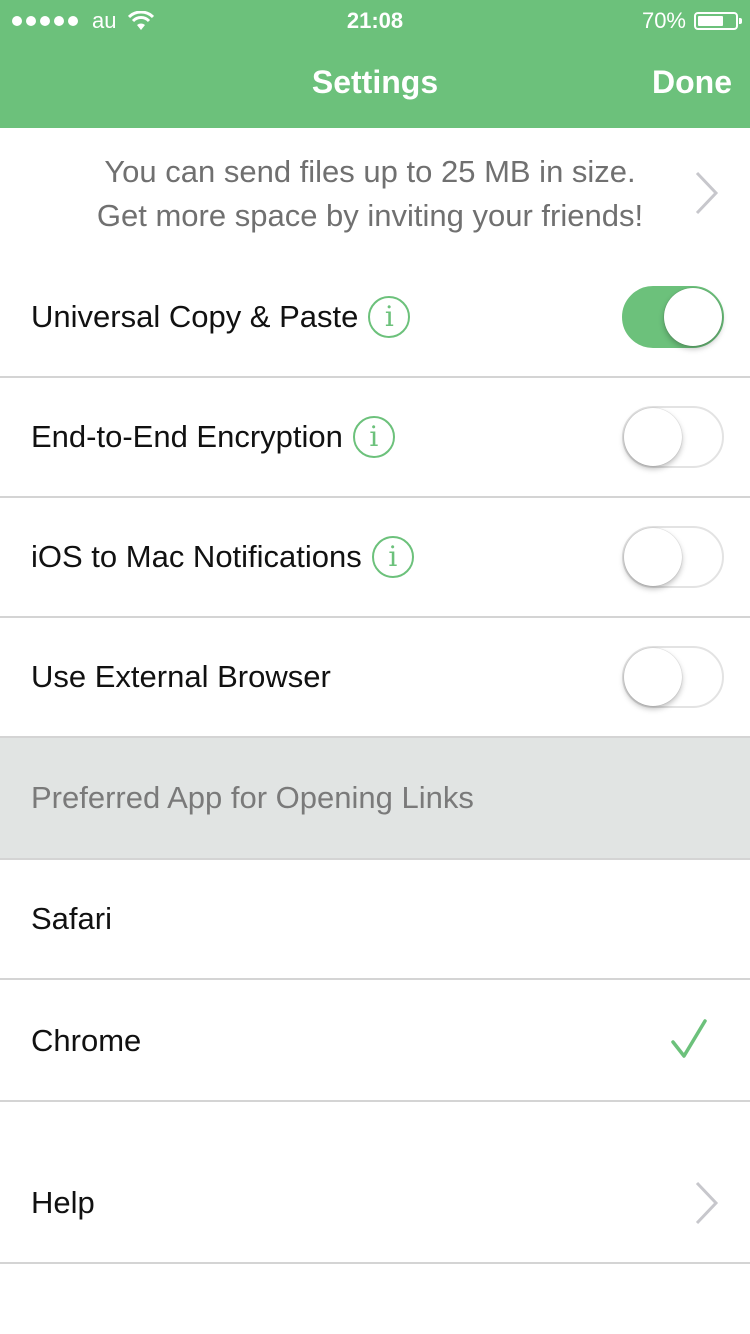  I want to click on ios-to-mac-notifications-toggle, so click(673, 557).